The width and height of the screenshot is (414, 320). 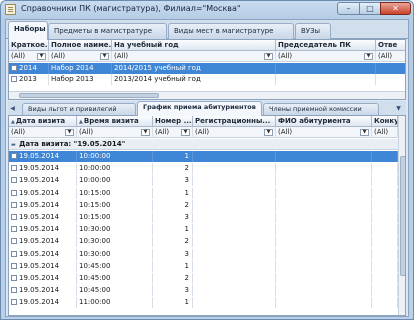 I want to click on table-row: 19.05.2014 10:00:00 2, so click(x=203, y=169).